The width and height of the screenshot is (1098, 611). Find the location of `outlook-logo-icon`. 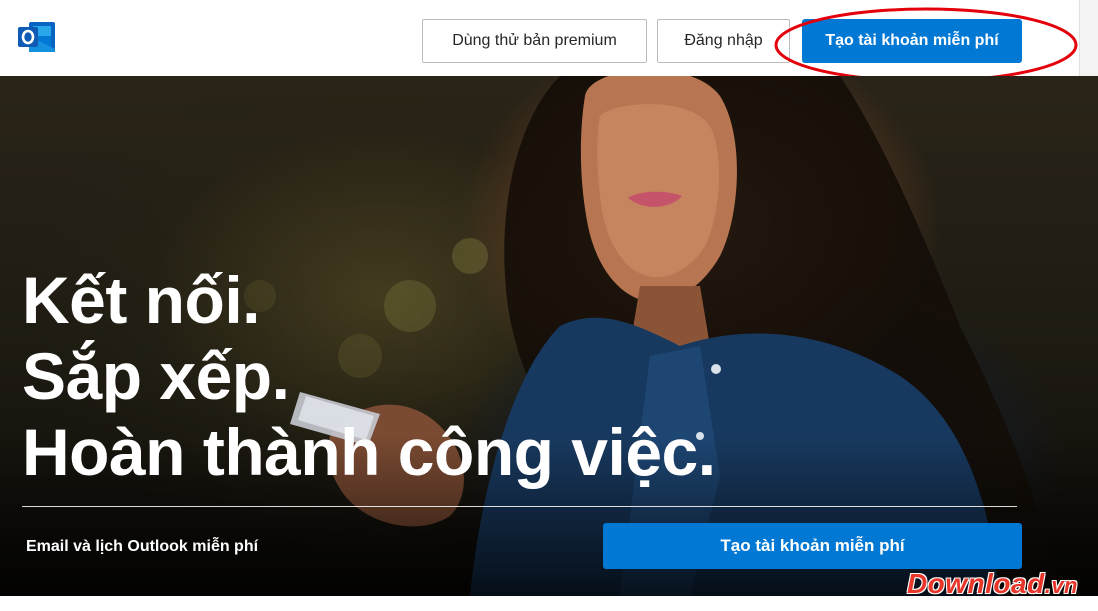

outlook-logo-icon is located at coordinates (37, 37).